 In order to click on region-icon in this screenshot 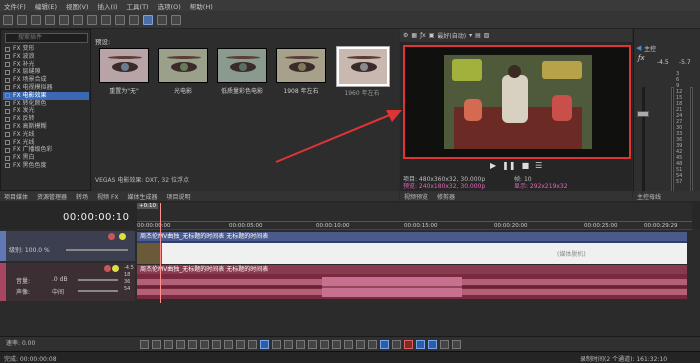, I will do `click(372, 344)`.